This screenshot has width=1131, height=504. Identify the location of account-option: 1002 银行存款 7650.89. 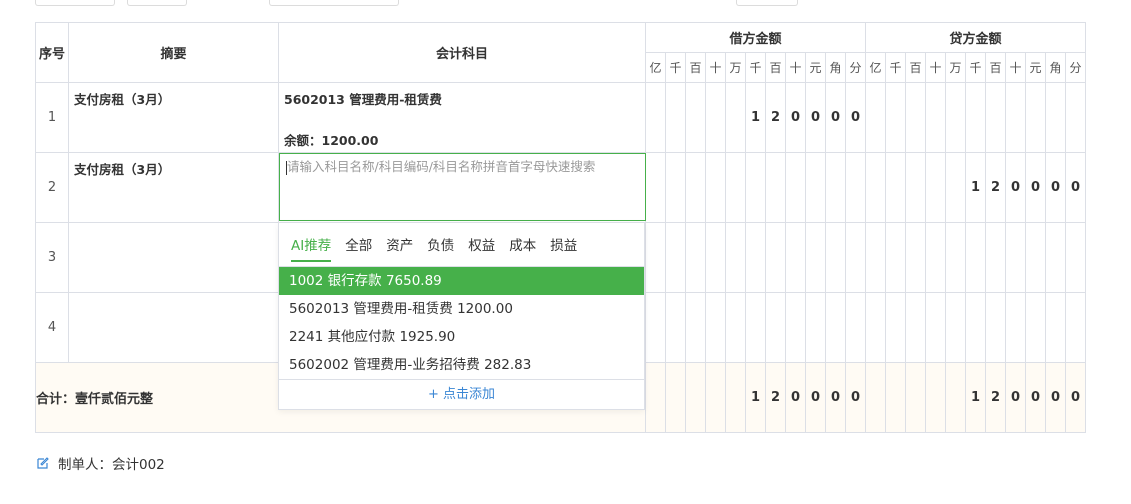
(461, 281).